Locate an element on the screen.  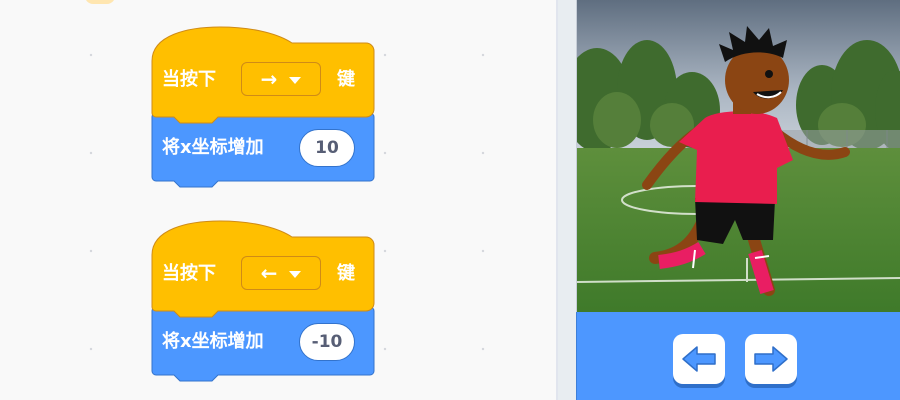
change-x-value: -10 is located at coordinates (327, 342).